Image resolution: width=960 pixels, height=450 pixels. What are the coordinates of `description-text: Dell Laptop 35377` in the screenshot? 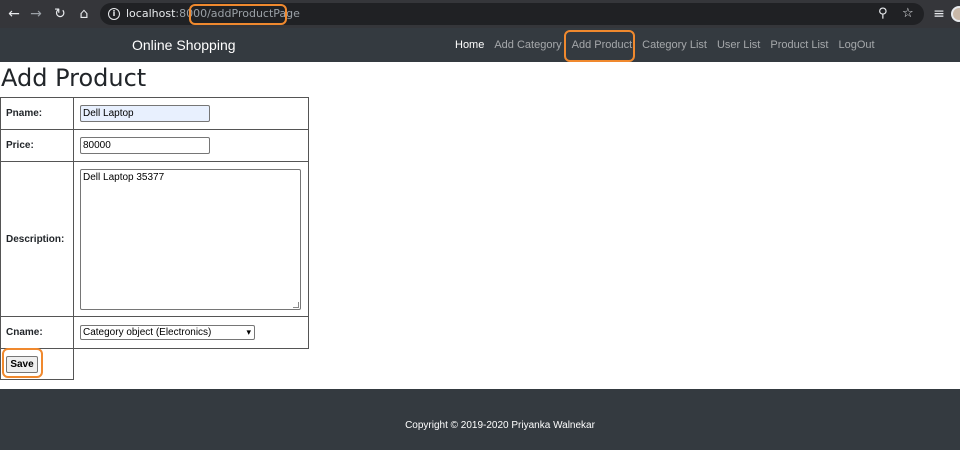 It's located at (124, 177).